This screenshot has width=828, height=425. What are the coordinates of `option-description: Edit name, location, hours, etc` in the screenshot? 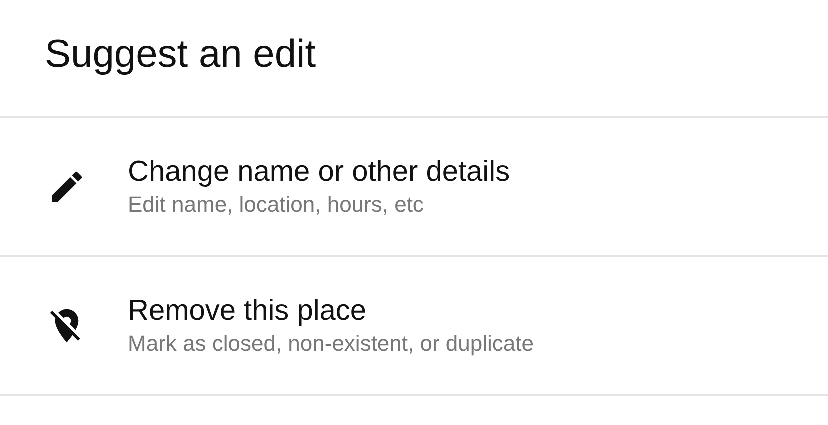 It's located at (276, 204).